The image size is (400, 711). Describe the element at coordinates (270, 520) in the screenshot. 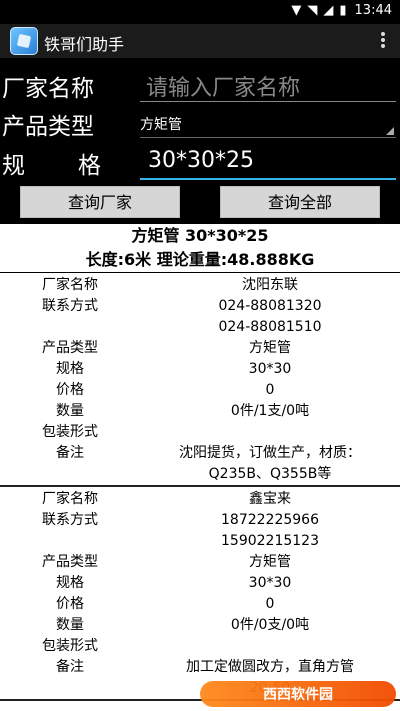

I see `result-value: 18722225966` at that location.